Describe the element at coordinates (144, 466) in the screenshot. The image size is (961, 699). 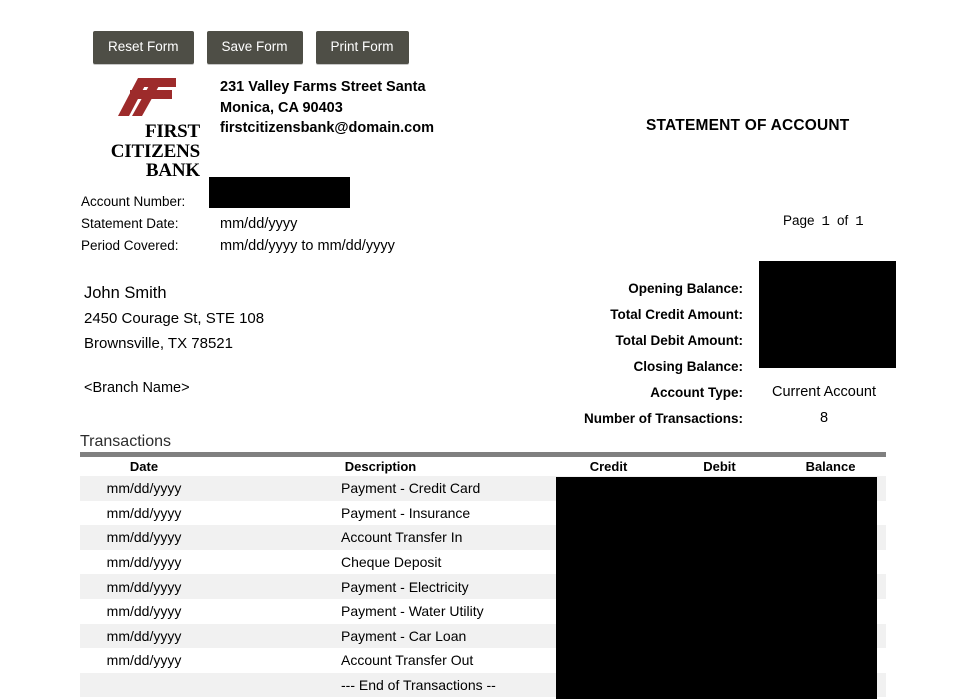
I see `column-header-date: Date` at that location.